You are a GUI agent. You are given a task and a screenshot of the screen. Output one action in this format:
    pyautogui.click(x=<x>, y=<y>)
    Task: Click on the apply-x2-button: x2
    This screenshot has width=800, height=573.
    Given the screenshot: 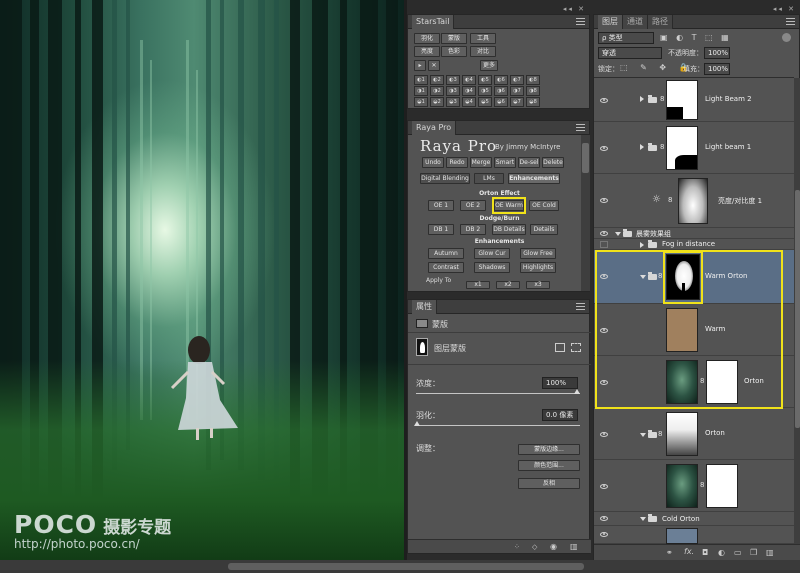 What is the action you would take?
    pyautogui.click(x=508, y=285)
    